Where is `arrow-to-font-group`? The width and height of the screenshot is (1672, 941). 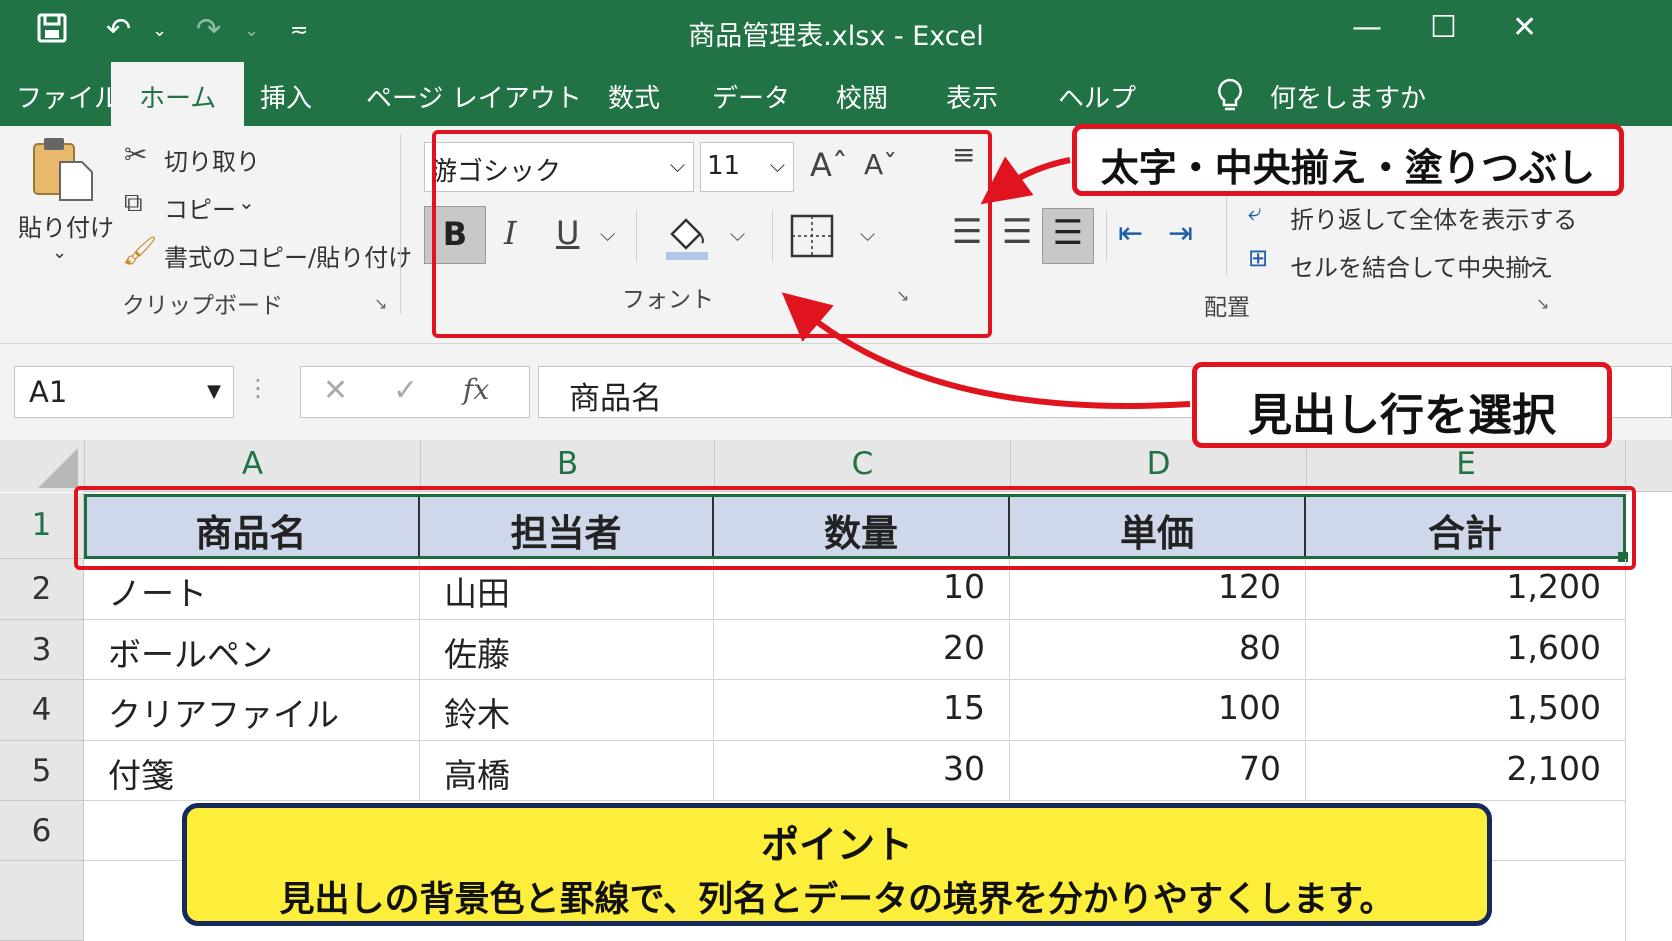 arrow-to-font-group is located at coordinates (1025, 180).